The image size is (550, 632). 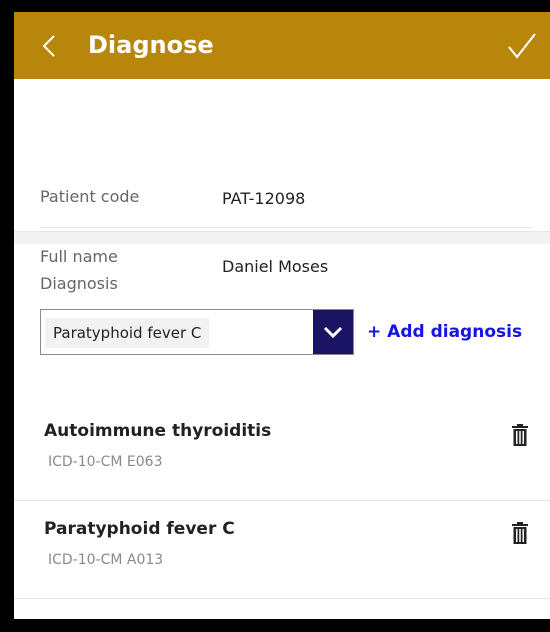 What do you see at coordinates (444, 332) in the screenshot?
I see `add-diagnosis-button: + Add diagnosis` at bounding box center [444, 332].